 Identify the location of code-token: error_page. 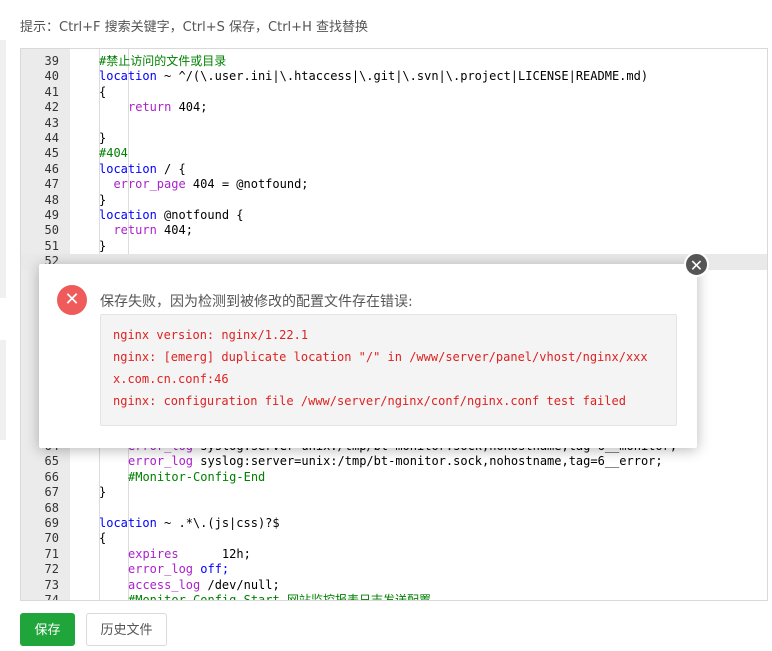
(142, 184).